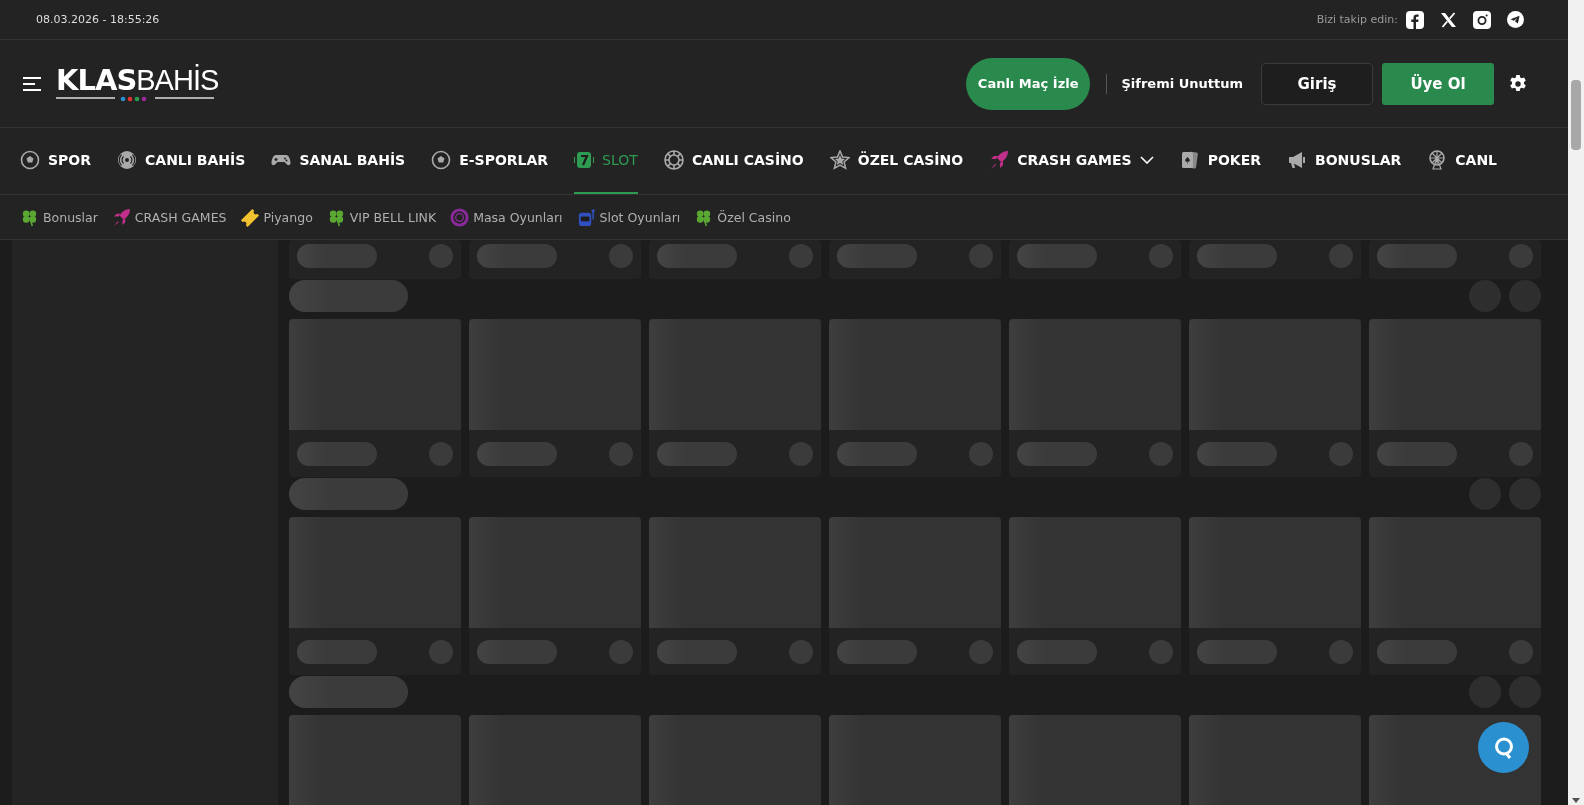 Image resolution: width=1584 pixels, height=805 pixels. I want to click on scrollbar-thumb, so click(1576, 115).